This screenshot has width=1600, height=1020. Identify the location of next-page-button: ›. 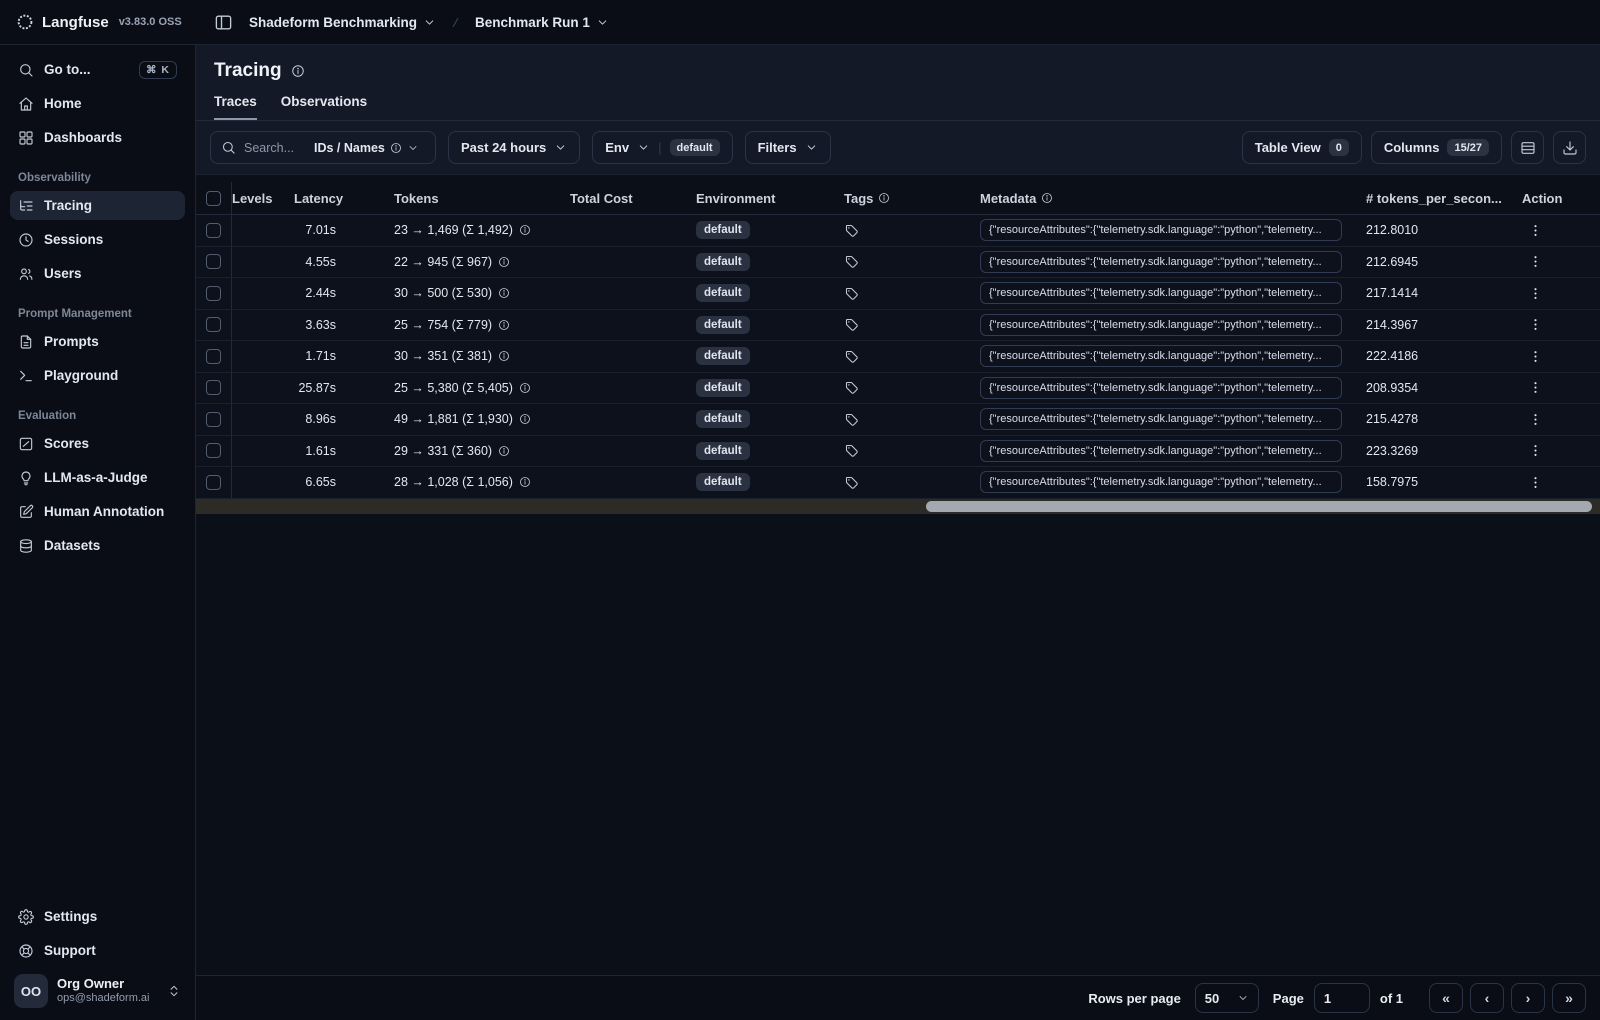
(1528, 998).